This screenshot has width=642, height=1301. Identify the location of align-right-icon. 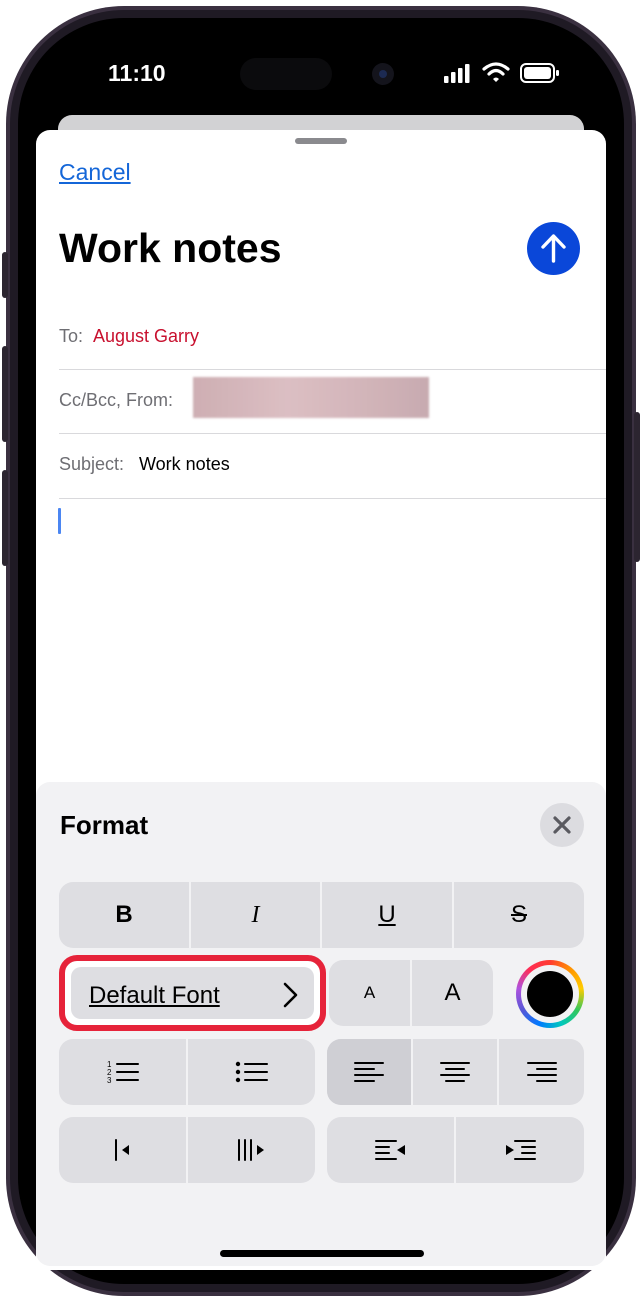
(541, 1072).